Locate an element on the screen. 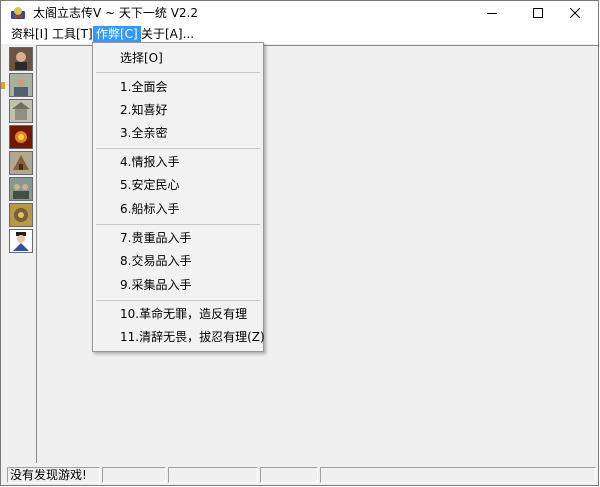 The width and height of the screenshot is (600, 487). minimize-button is located at coordinates (492, 13).